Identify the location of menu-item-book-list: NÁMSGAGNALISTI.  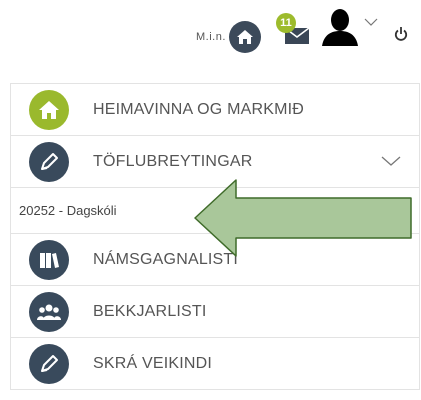
(215, 260).